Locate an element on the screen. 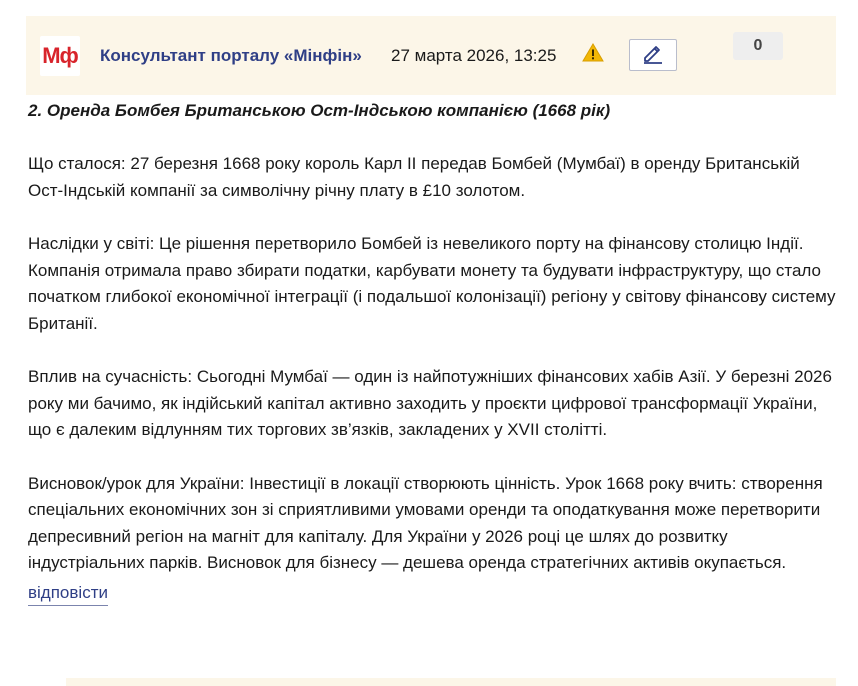 Image resolution: width=858 pixels, height=686 pixels. edit-button is located at coordinates (653, 55).